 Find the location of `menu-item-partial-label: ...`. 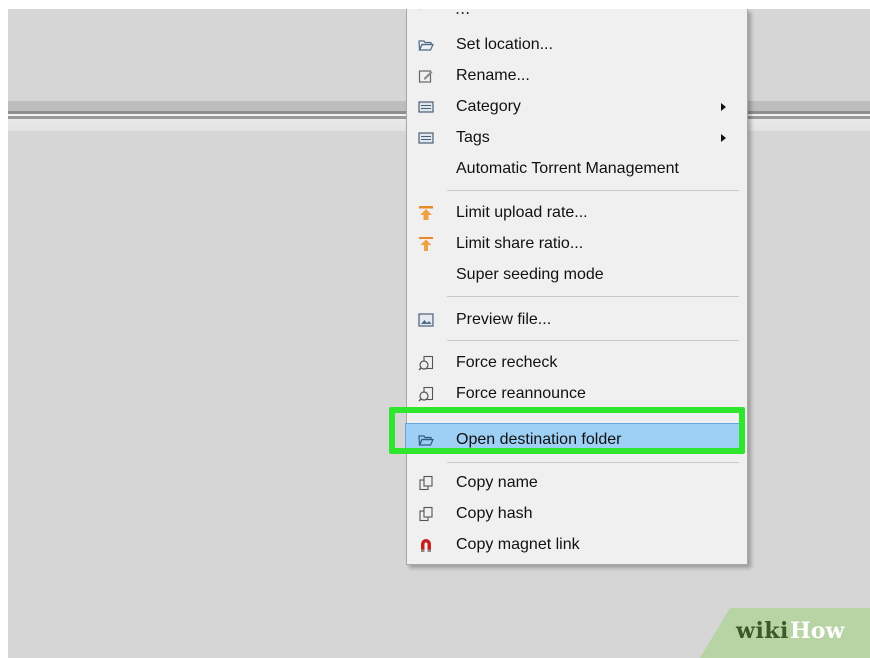

menu-item-partial-label: ... is located at coordinates (462, 13).